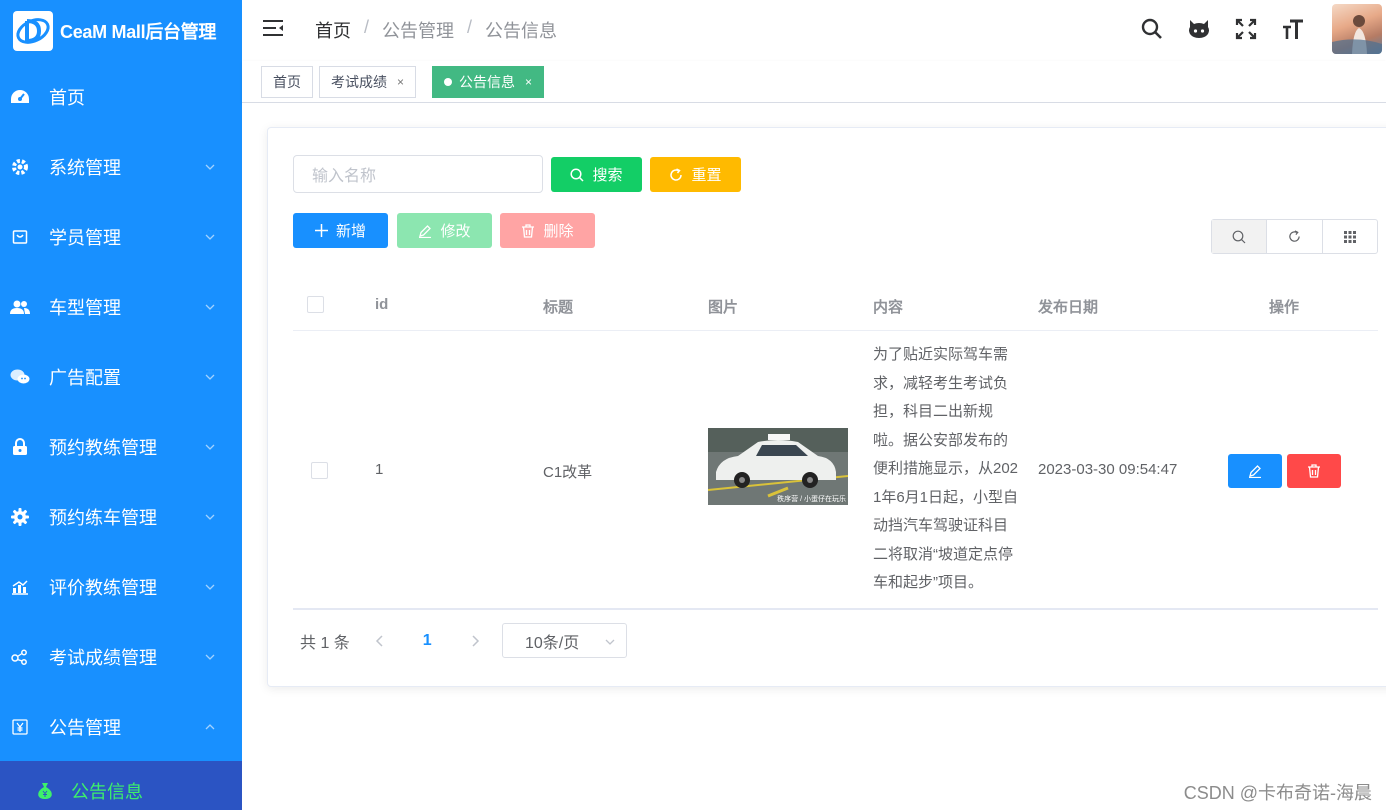 Image resolution: width=1386 pixels, height=810 pixels. I want to click on avatar, so click(1357, 29).